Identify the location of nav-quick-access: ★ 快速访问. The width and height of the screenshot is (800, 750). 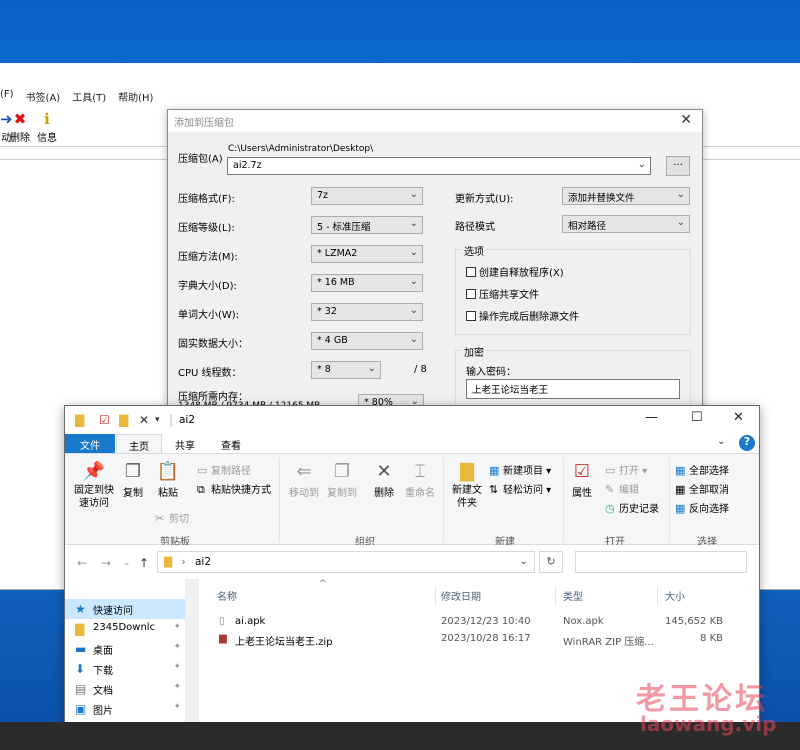
(125, 609).